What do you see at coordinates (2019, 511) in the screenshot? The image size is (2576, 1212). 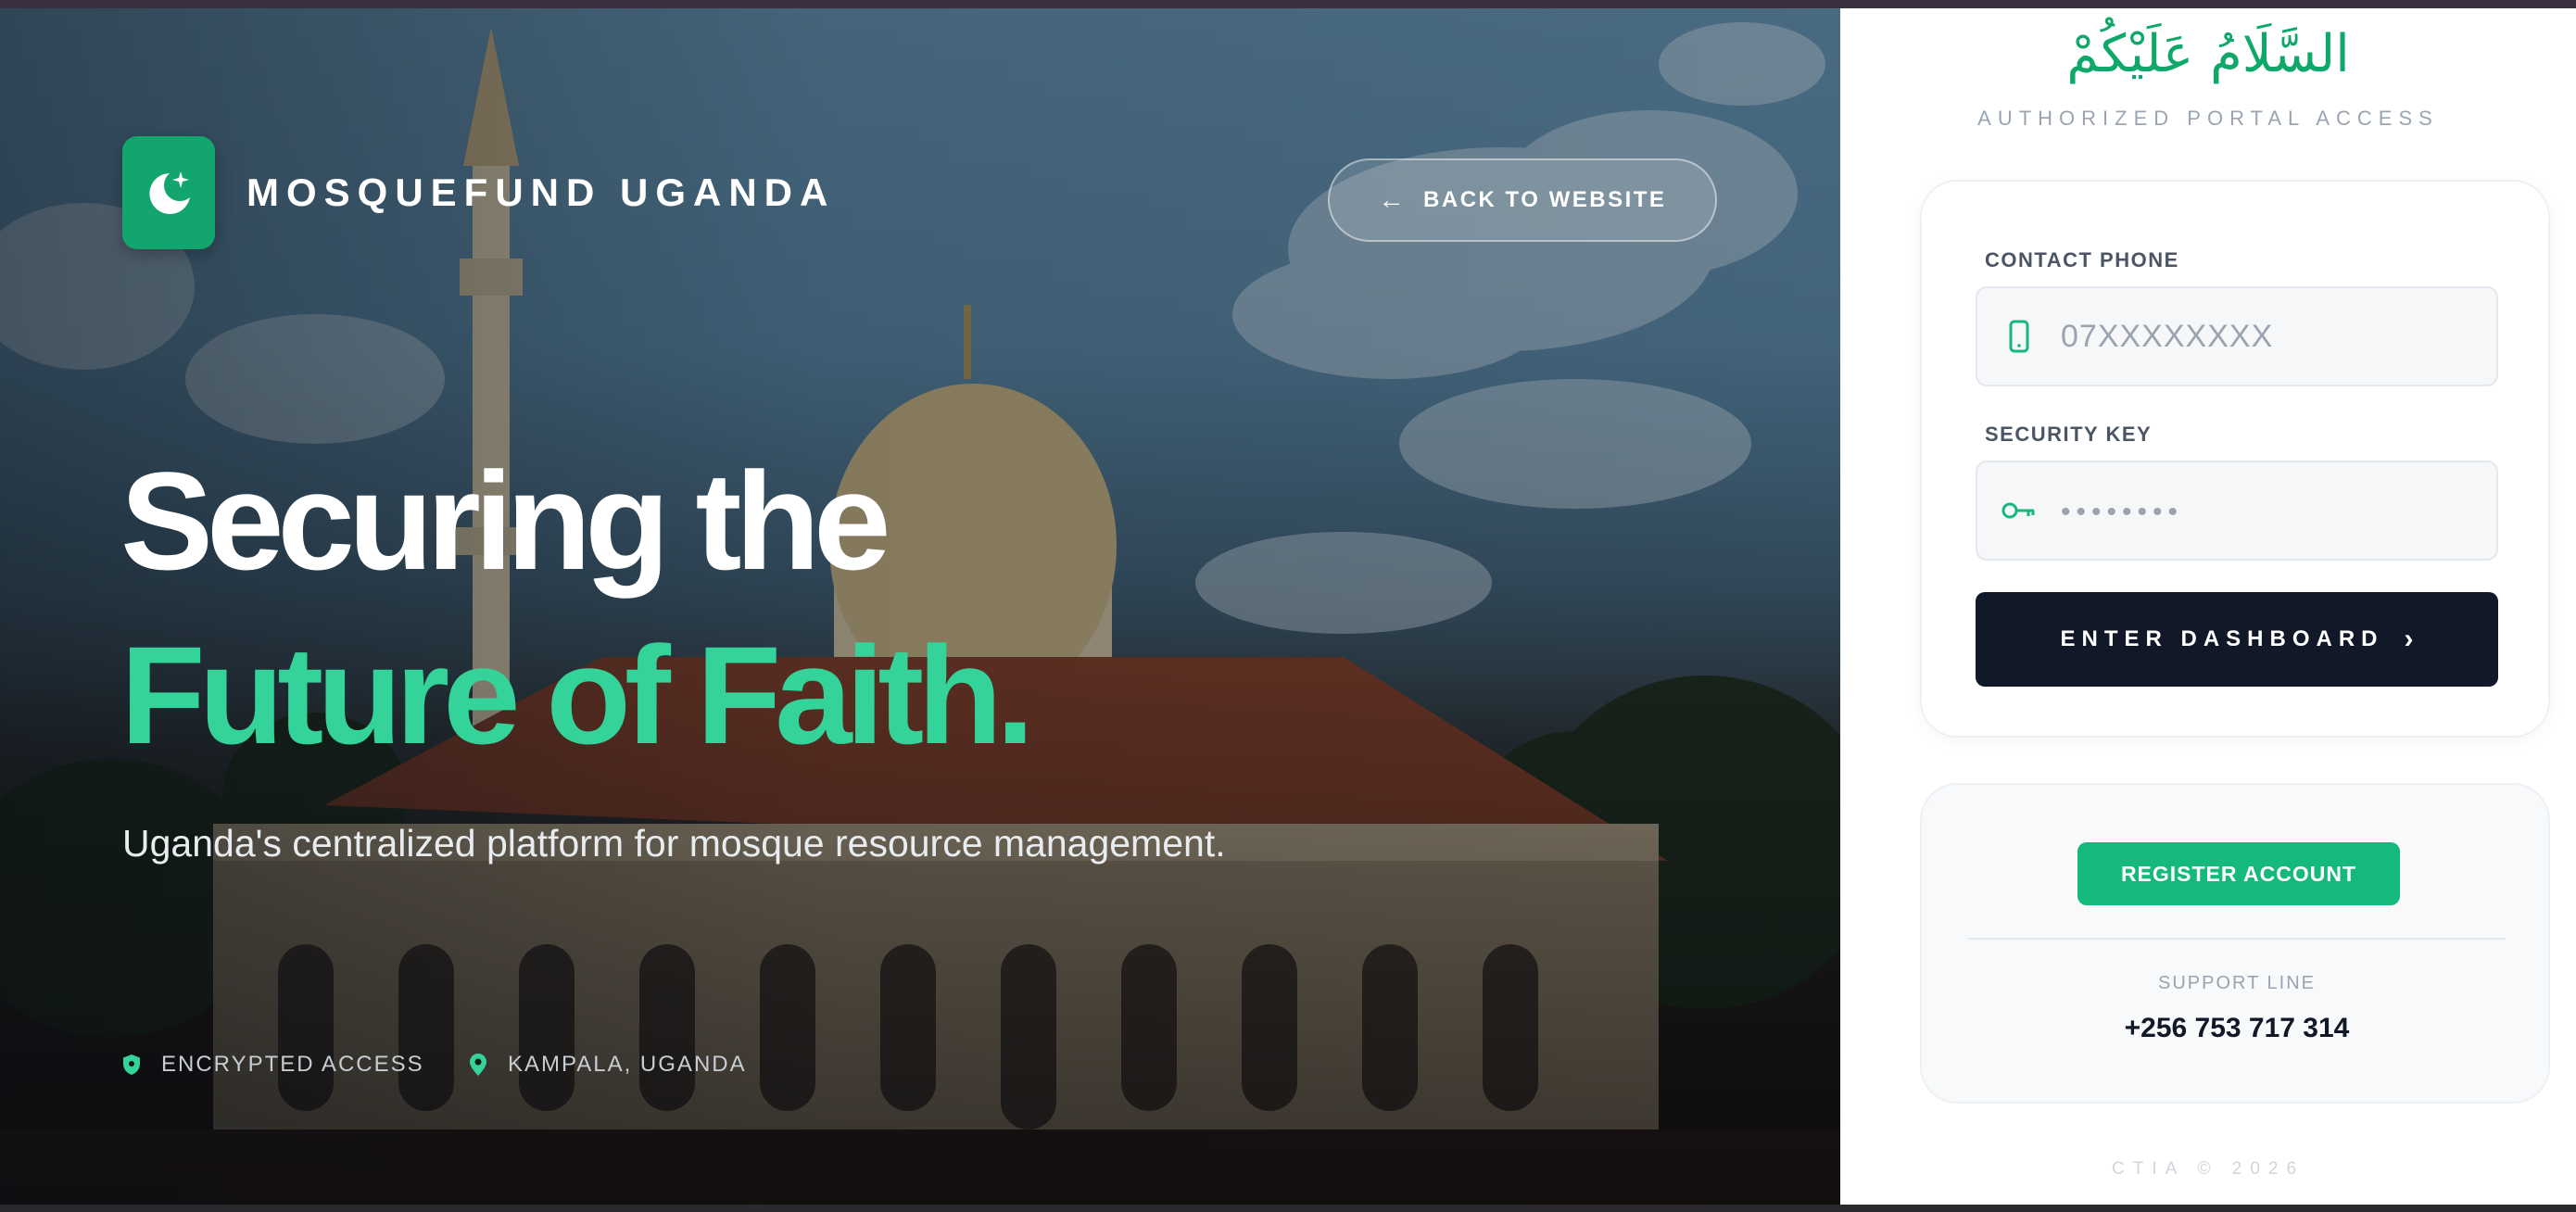 I see `key-icon` at bounding box center [2019, 511].